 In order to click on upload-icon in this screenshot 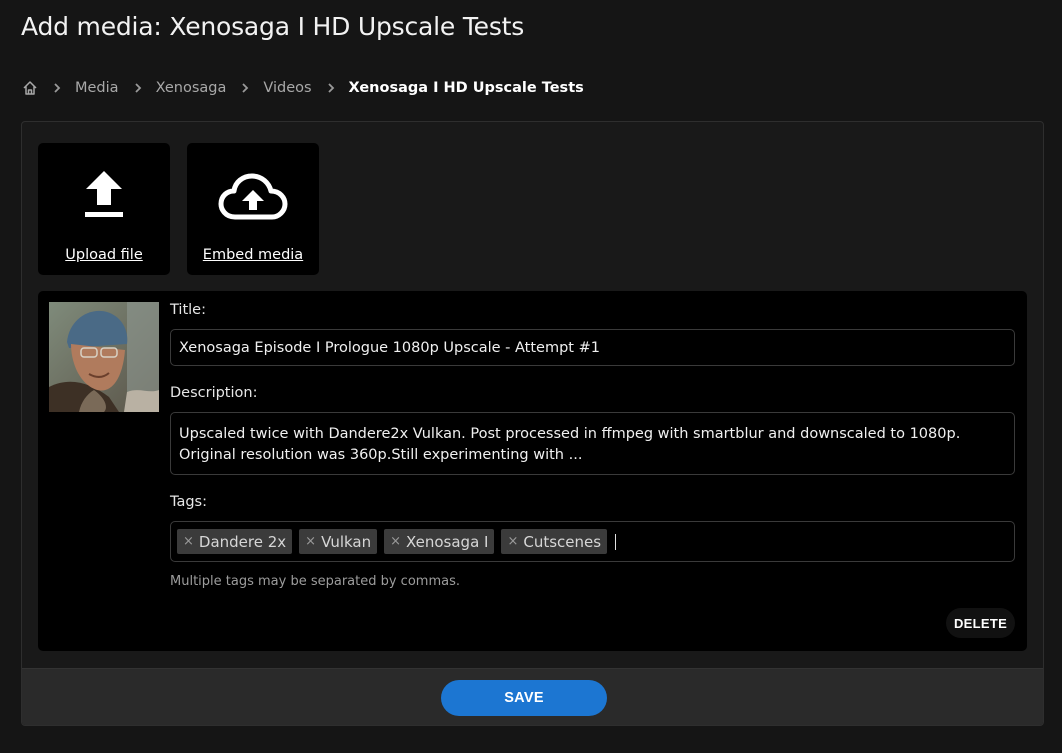, I will do `click(104, 196)`.